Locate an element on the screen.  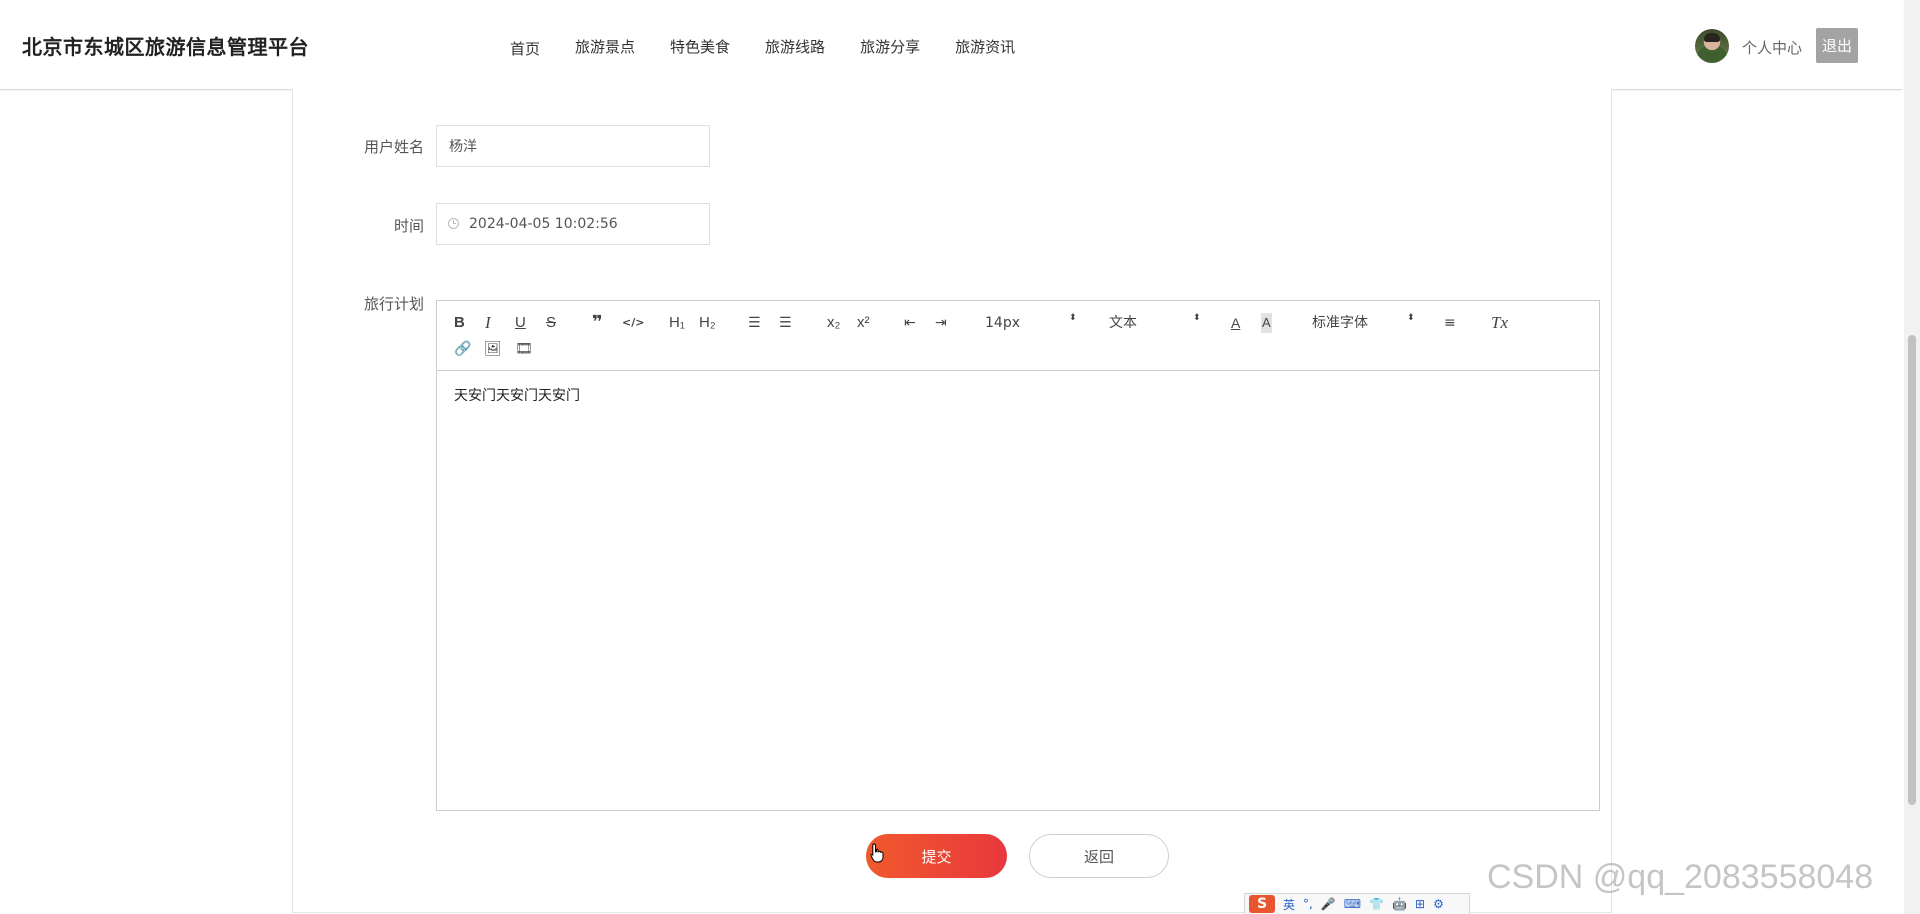
code-block-icon: </> is located at coordinates (633, 323).